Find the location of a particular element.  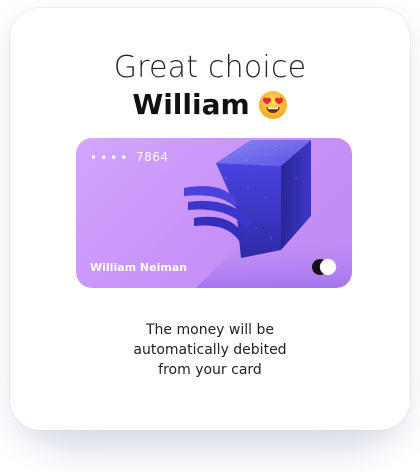

card-brand-logo-icon is located at coordinates (324, 267).